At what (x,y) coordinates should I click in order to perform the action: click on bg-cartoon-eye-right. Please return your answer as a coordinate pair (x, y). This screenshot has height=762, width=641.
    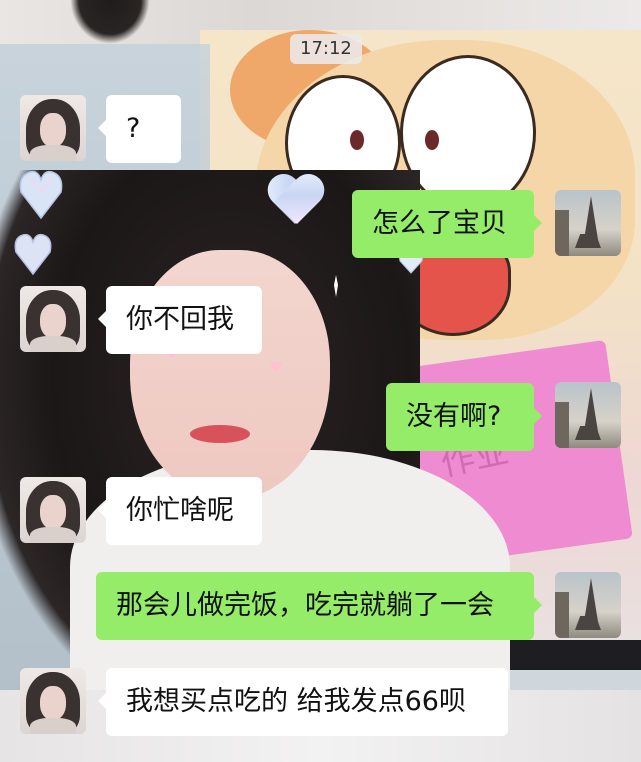
    Looking at the image, I should click on (468, 133).